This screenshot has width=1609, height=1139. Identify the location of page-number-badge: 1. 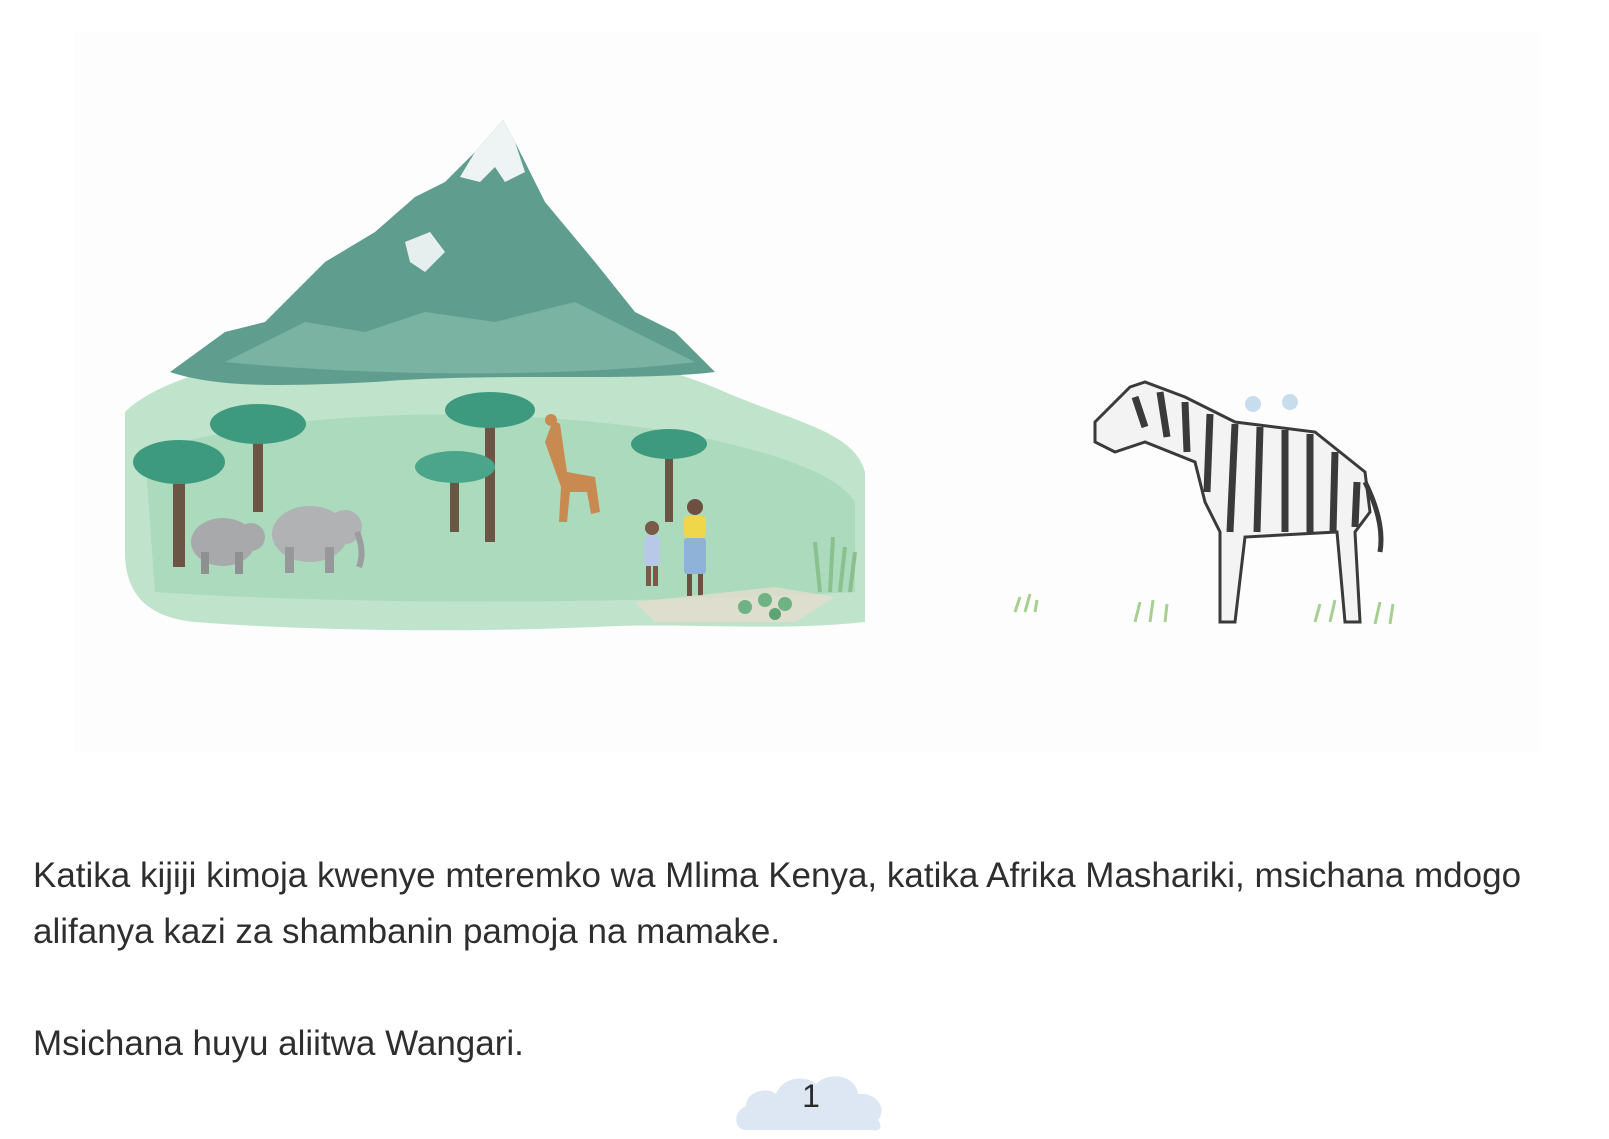
(811, 1097).